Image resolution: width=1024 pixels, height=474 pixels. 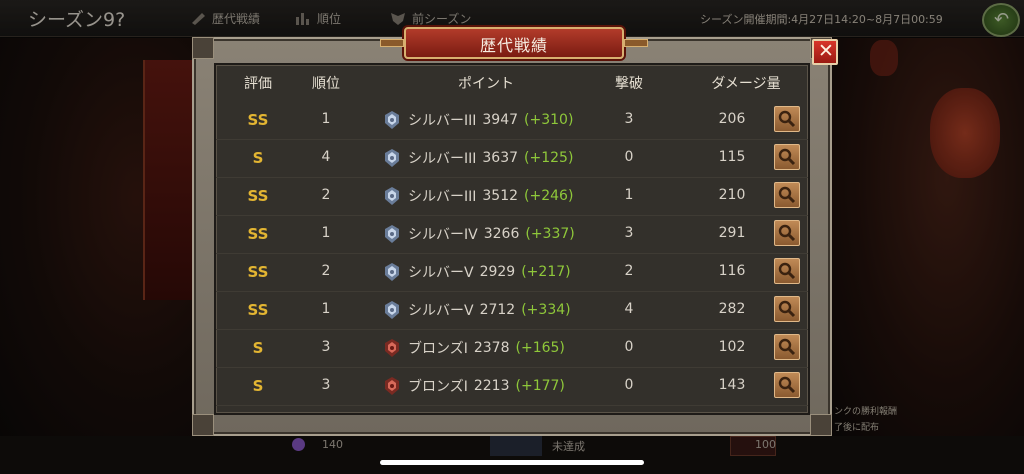 I want to click on points-gain: (+217), so click(x=546, y=272).